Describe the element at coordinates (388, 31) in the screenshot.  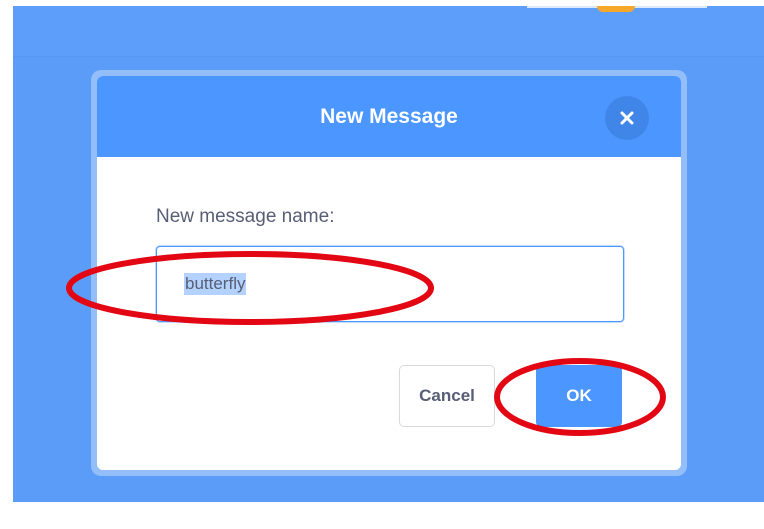
I see `menu-bar` at that location.